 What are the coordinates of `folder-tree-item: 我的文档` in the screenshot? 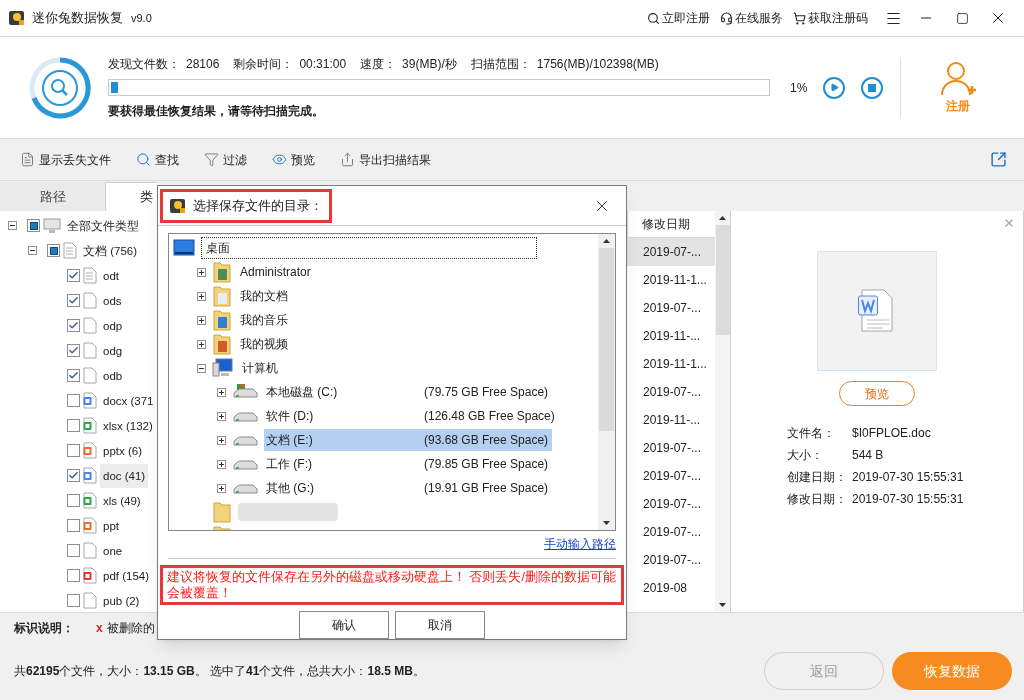 It's located at (264, 296).